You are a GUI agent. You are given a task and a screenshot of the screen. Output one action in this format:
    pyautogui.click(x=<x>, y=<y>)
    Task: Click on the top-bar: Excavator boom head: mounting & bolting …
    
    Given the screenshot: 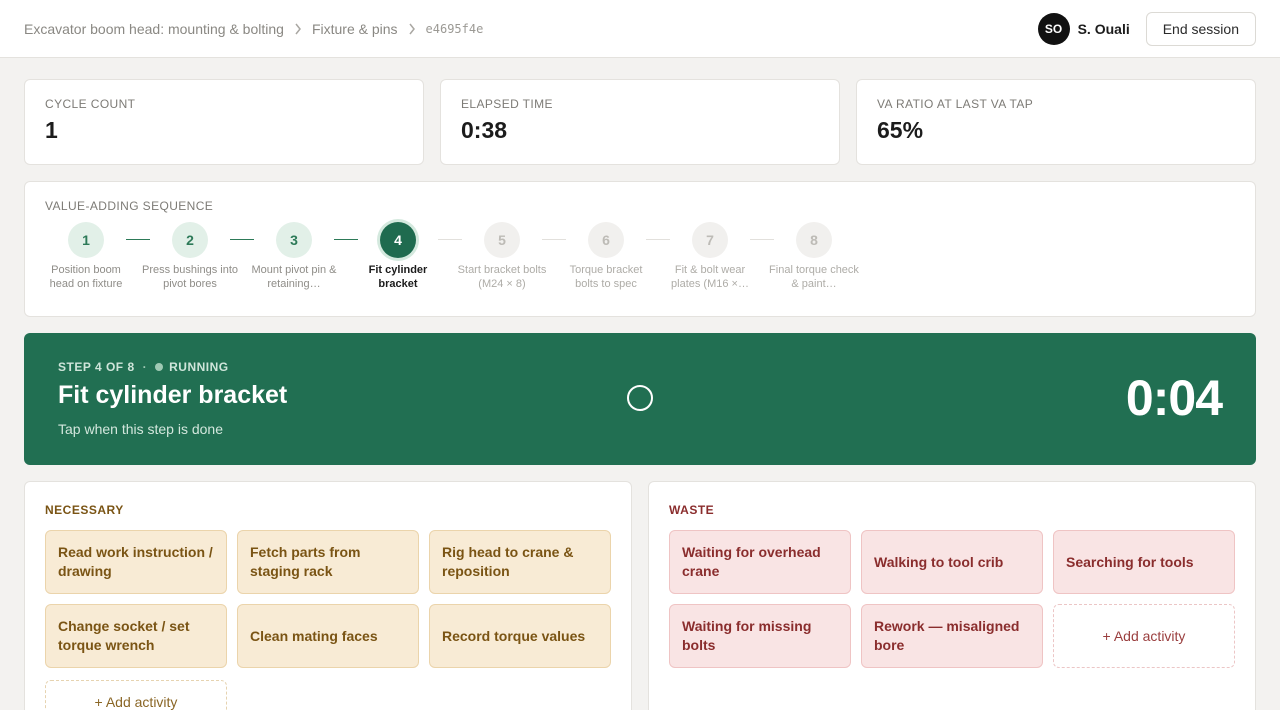 What is the action you would take?
    pyautogui.click(x=640, y=29)
    